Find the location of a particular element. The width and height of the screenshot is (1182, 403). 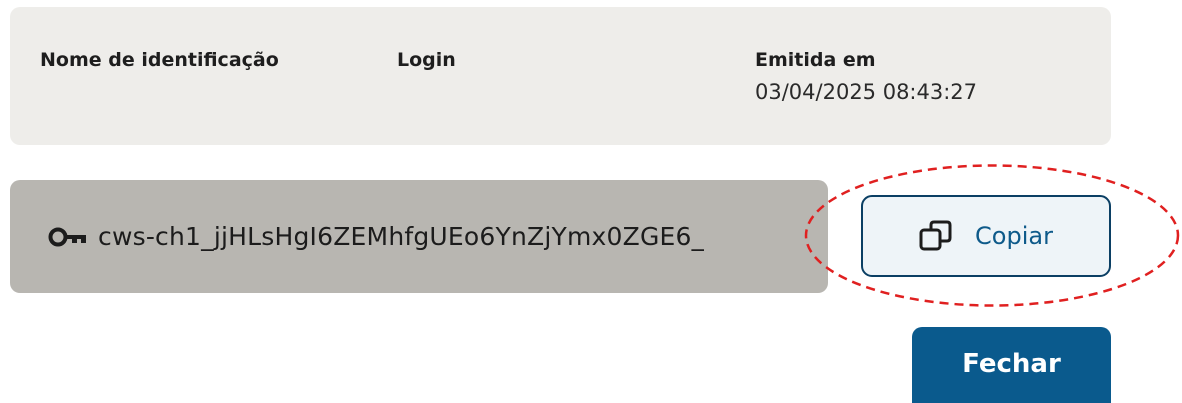

close-label: Fechar is located at coordinates (1011, 364).